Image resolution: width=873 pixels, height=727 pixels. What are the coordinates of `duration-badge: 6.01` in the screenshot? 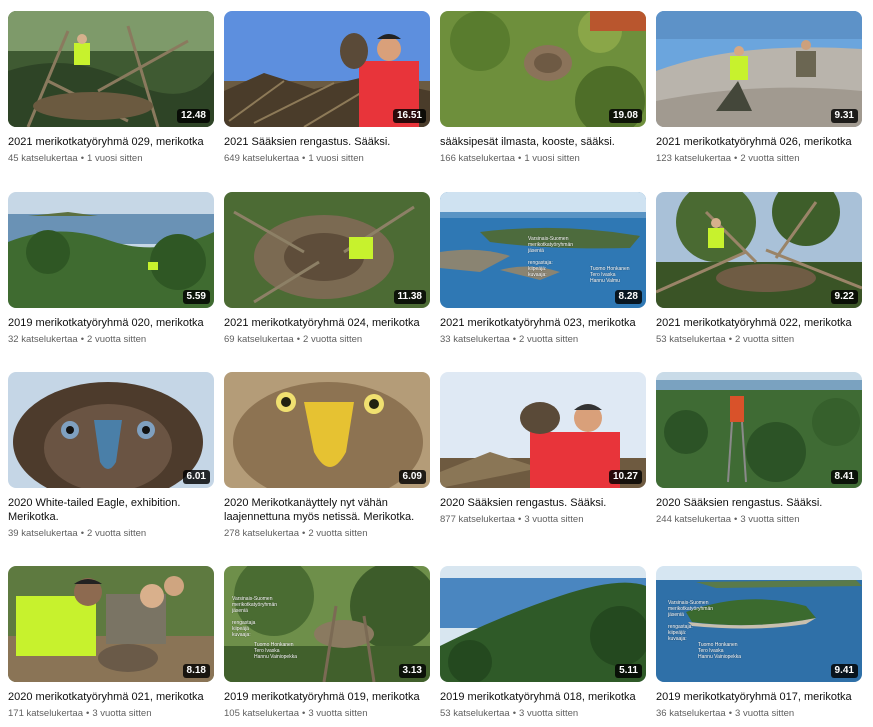 It's located at (196, 477).